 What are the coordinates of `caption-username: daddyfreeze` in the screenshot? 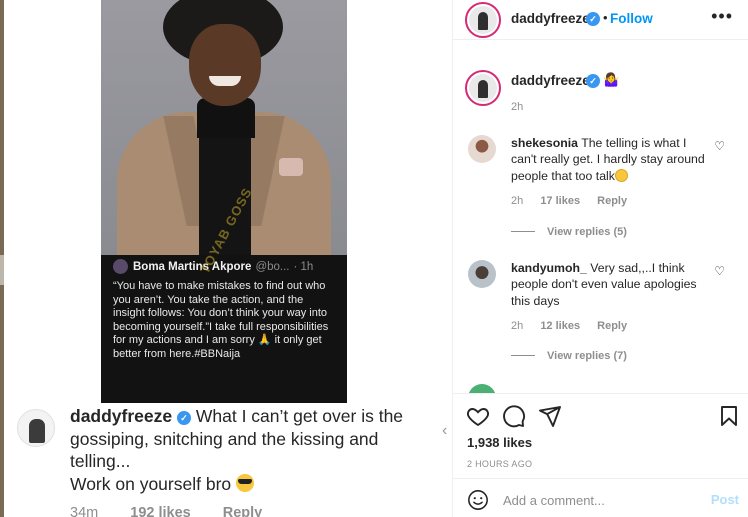 It's located at (121, 416).